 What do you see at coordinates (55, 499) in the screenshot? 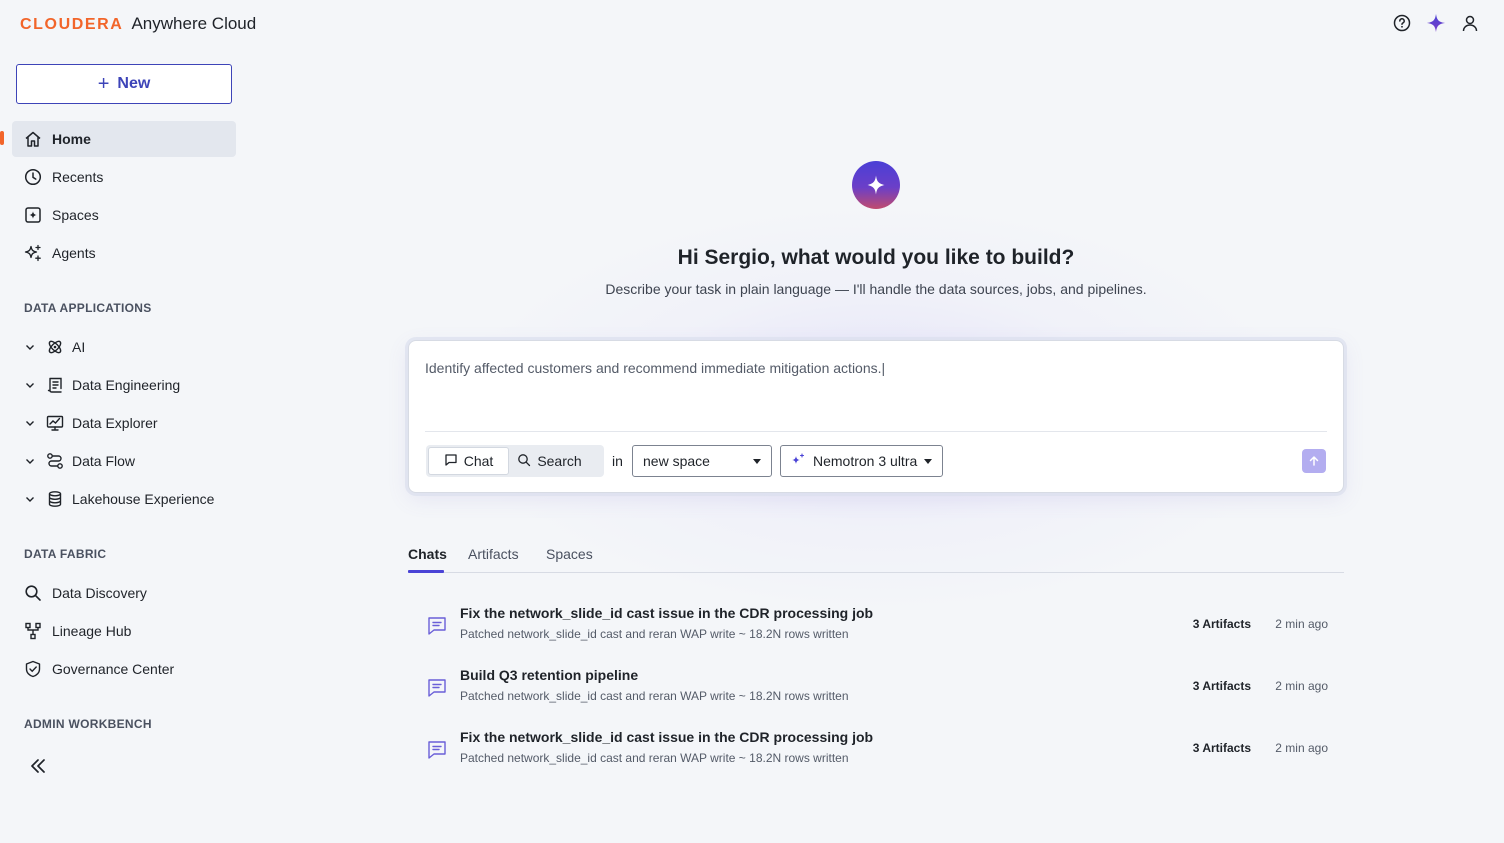
I see `database-icon` at bounding box center [55, 499].